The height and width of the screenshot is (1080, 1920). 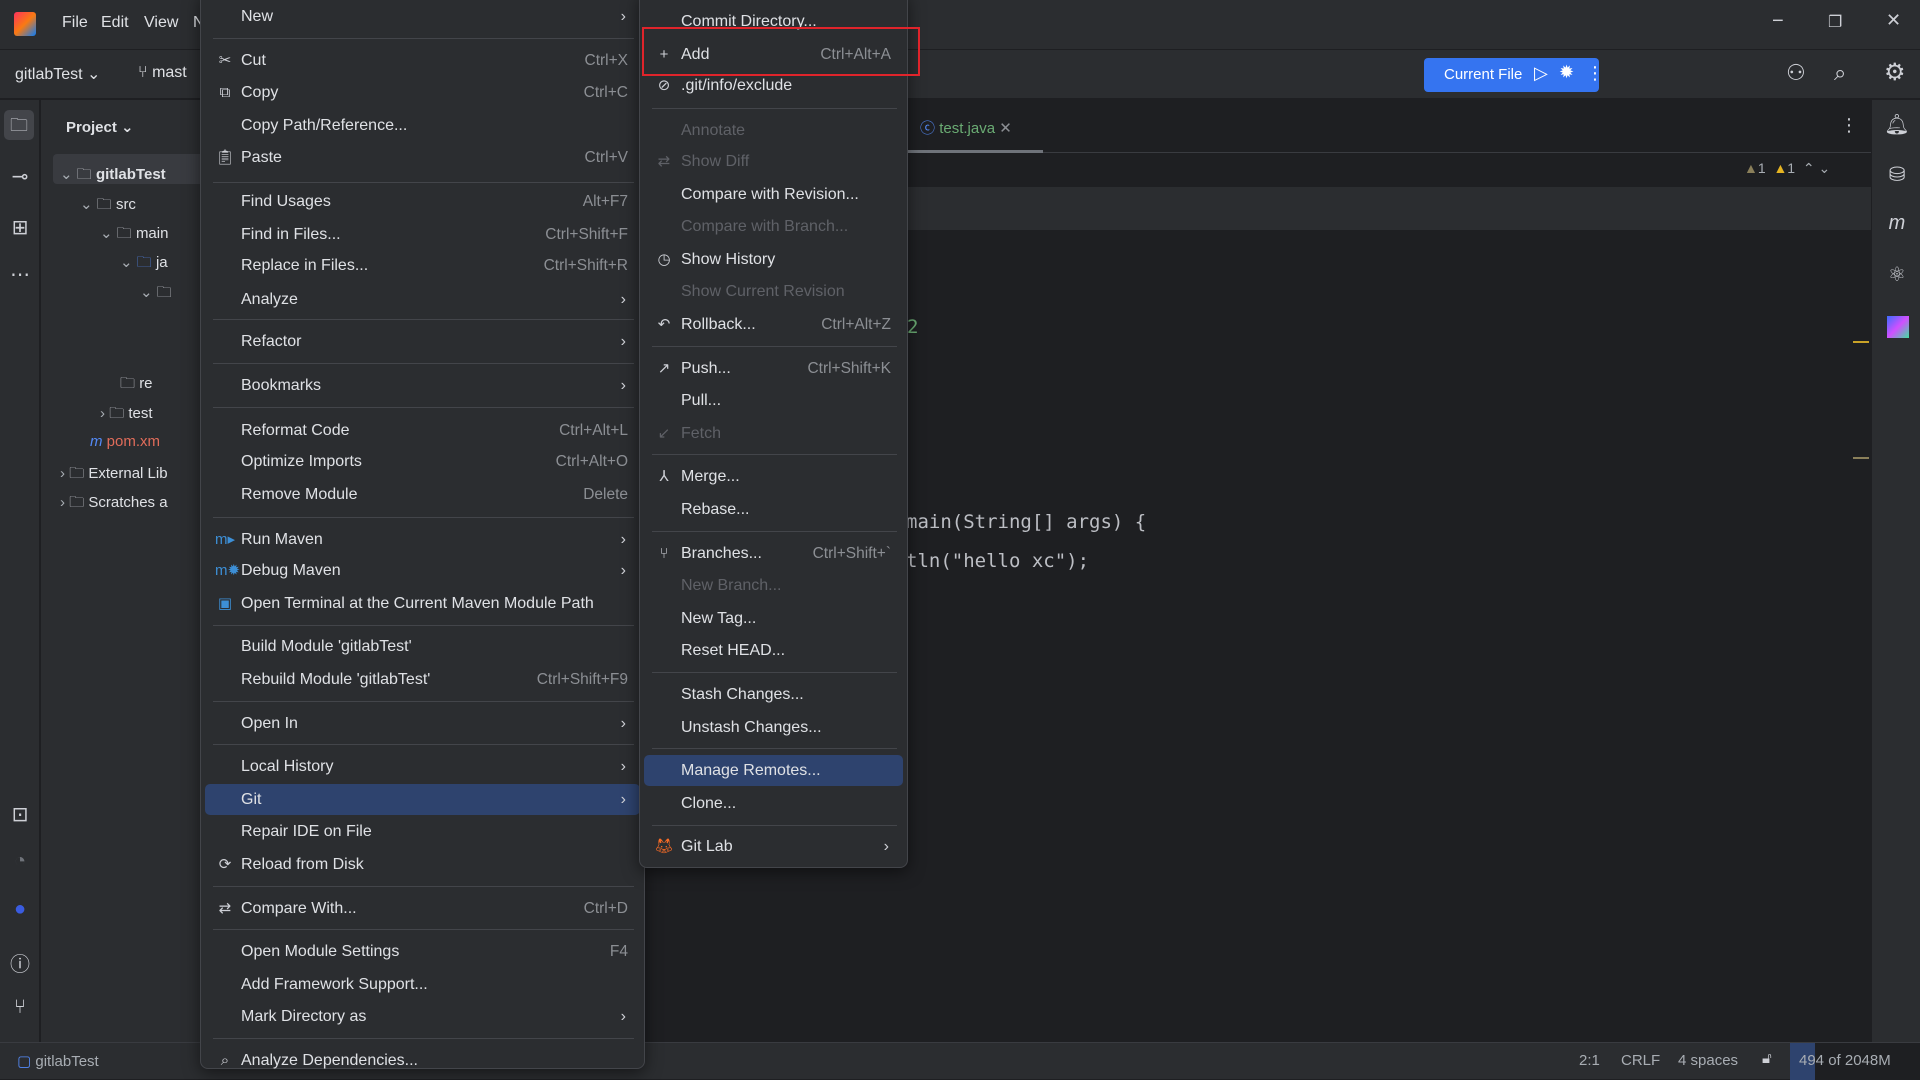 I want to click on menu-item-compare-with: ⇄ Compare With... Ctrl+D, so click(x=422, y=908).